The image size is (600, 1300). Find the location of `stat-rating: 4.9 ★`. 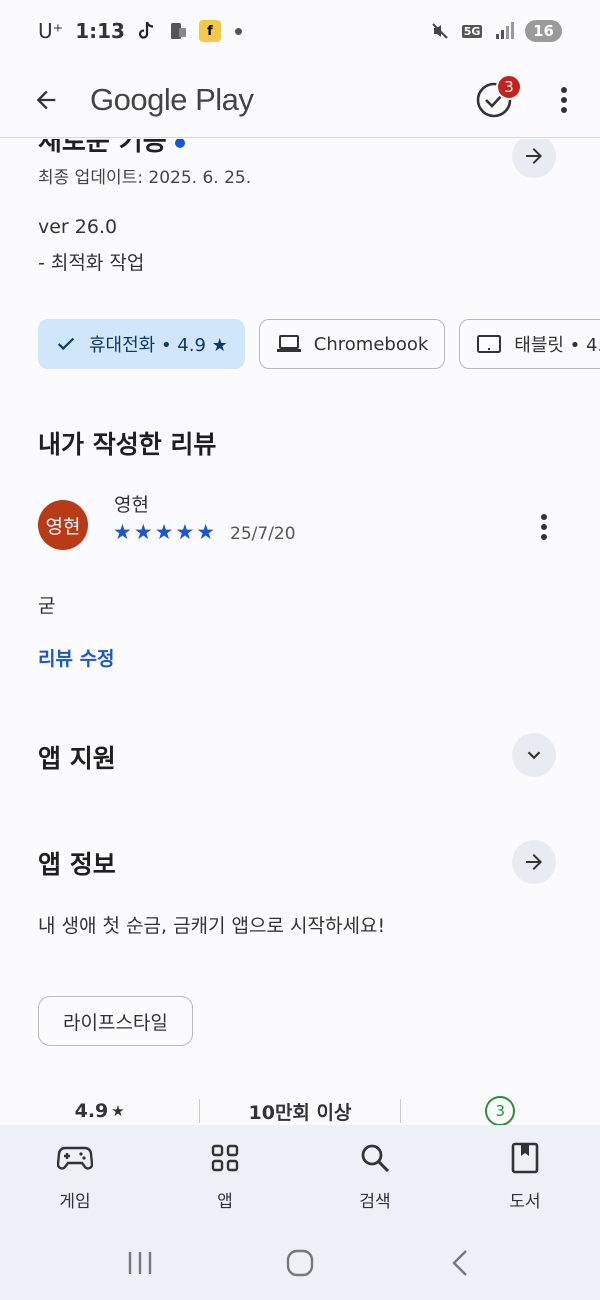

stat-rating: 4.9 ★ is located at coordinates (99, 1111).